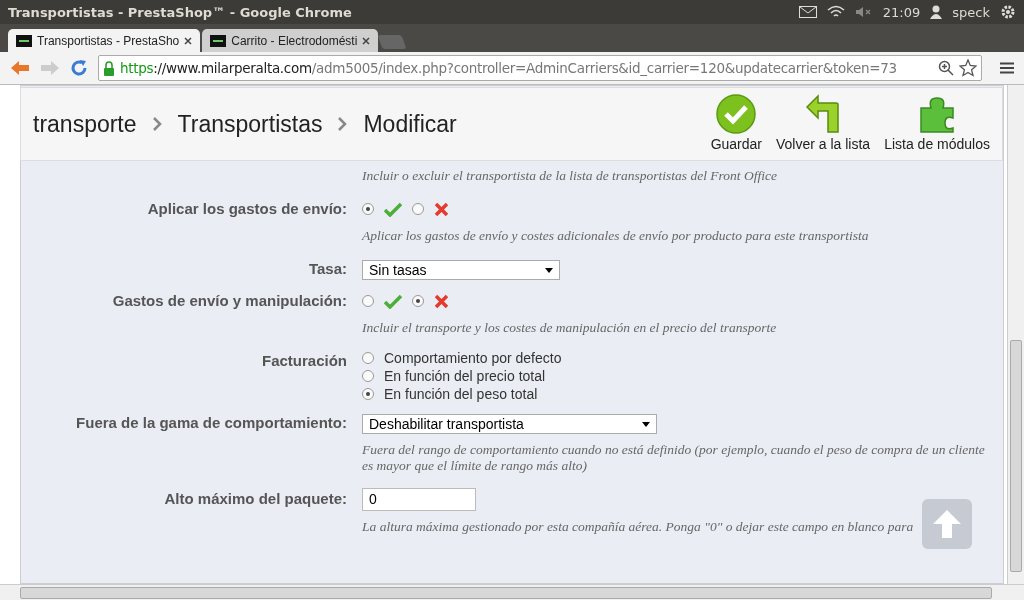 The height and width of the screenshot is (600, 1024). I want to click on window-title: Transportistas - PrestaShop™ - Google Chrome, so click(180, 12).